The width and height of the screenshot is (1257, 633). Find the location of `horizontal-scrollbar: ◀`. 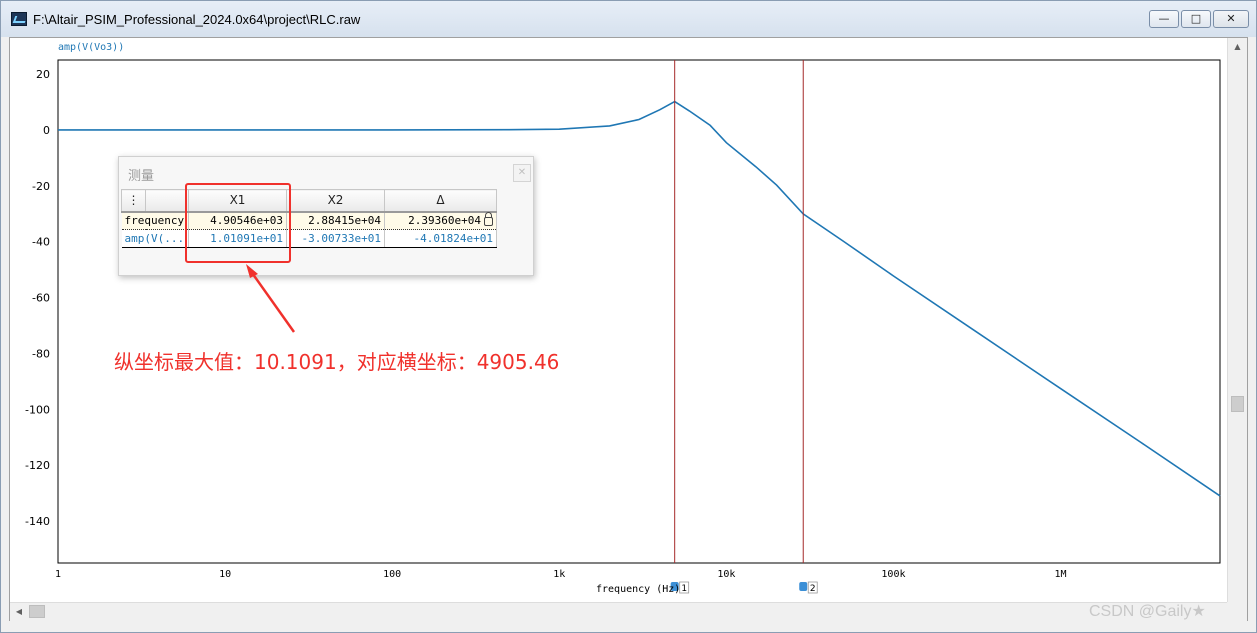

horizontal-scrollbar: ◀ is located at coordinates (618, 611).